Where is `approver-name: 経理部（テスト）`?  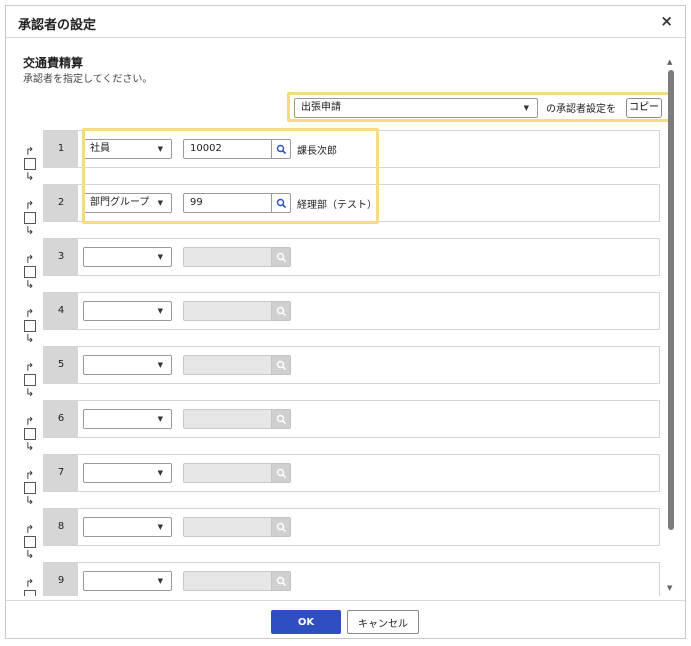
approver-name: 経理部（テスト） is located at coordinates (337, 205).